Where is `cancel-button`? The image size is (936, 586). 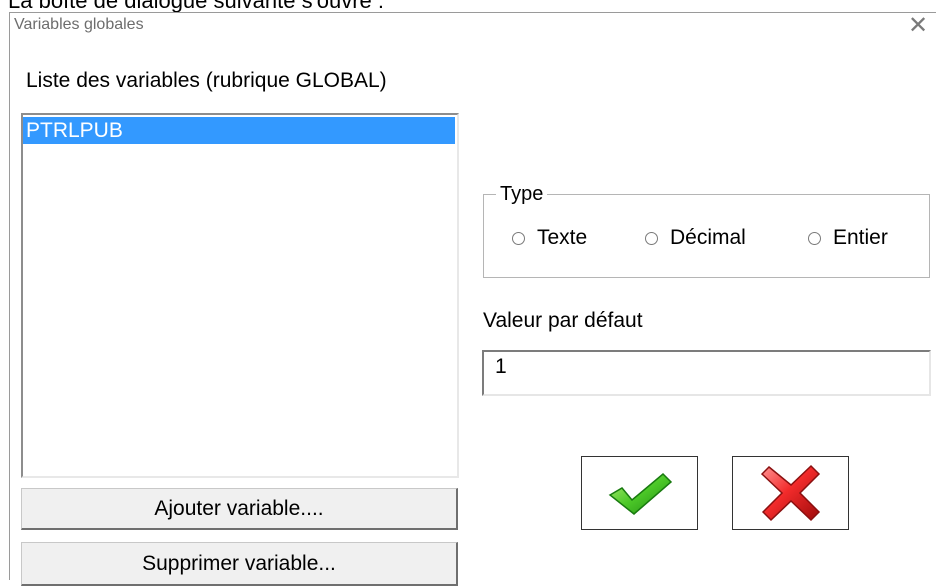 cancel-button is located at coordinates (790, 493).